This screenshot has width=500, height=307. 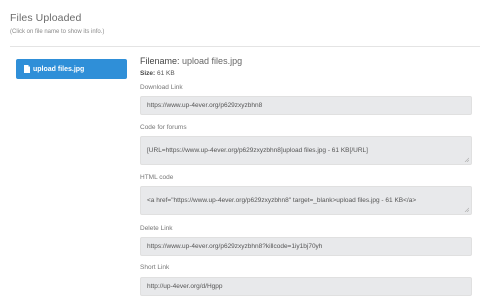 What do you see at coordinates (306, 286) in the screenshot?
I see `short-link-field: http://up-4ever.org/d/Hgpp` at bounding box center [306, 286].